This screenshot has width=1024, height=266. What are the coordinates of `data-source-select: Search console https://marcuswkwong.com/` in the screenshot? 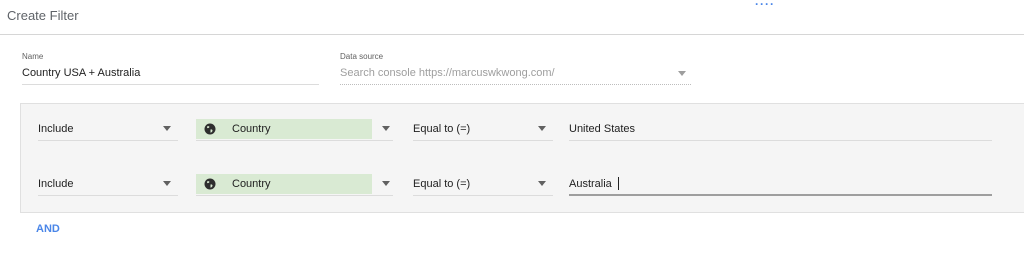 It's located at (447, 73).